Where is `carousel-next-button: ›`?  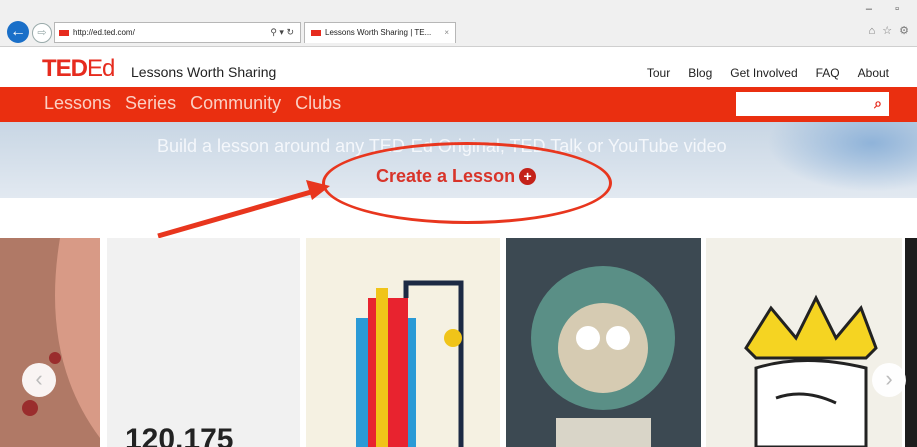
carousel-next-button: › is located at coordinates (889, 380).